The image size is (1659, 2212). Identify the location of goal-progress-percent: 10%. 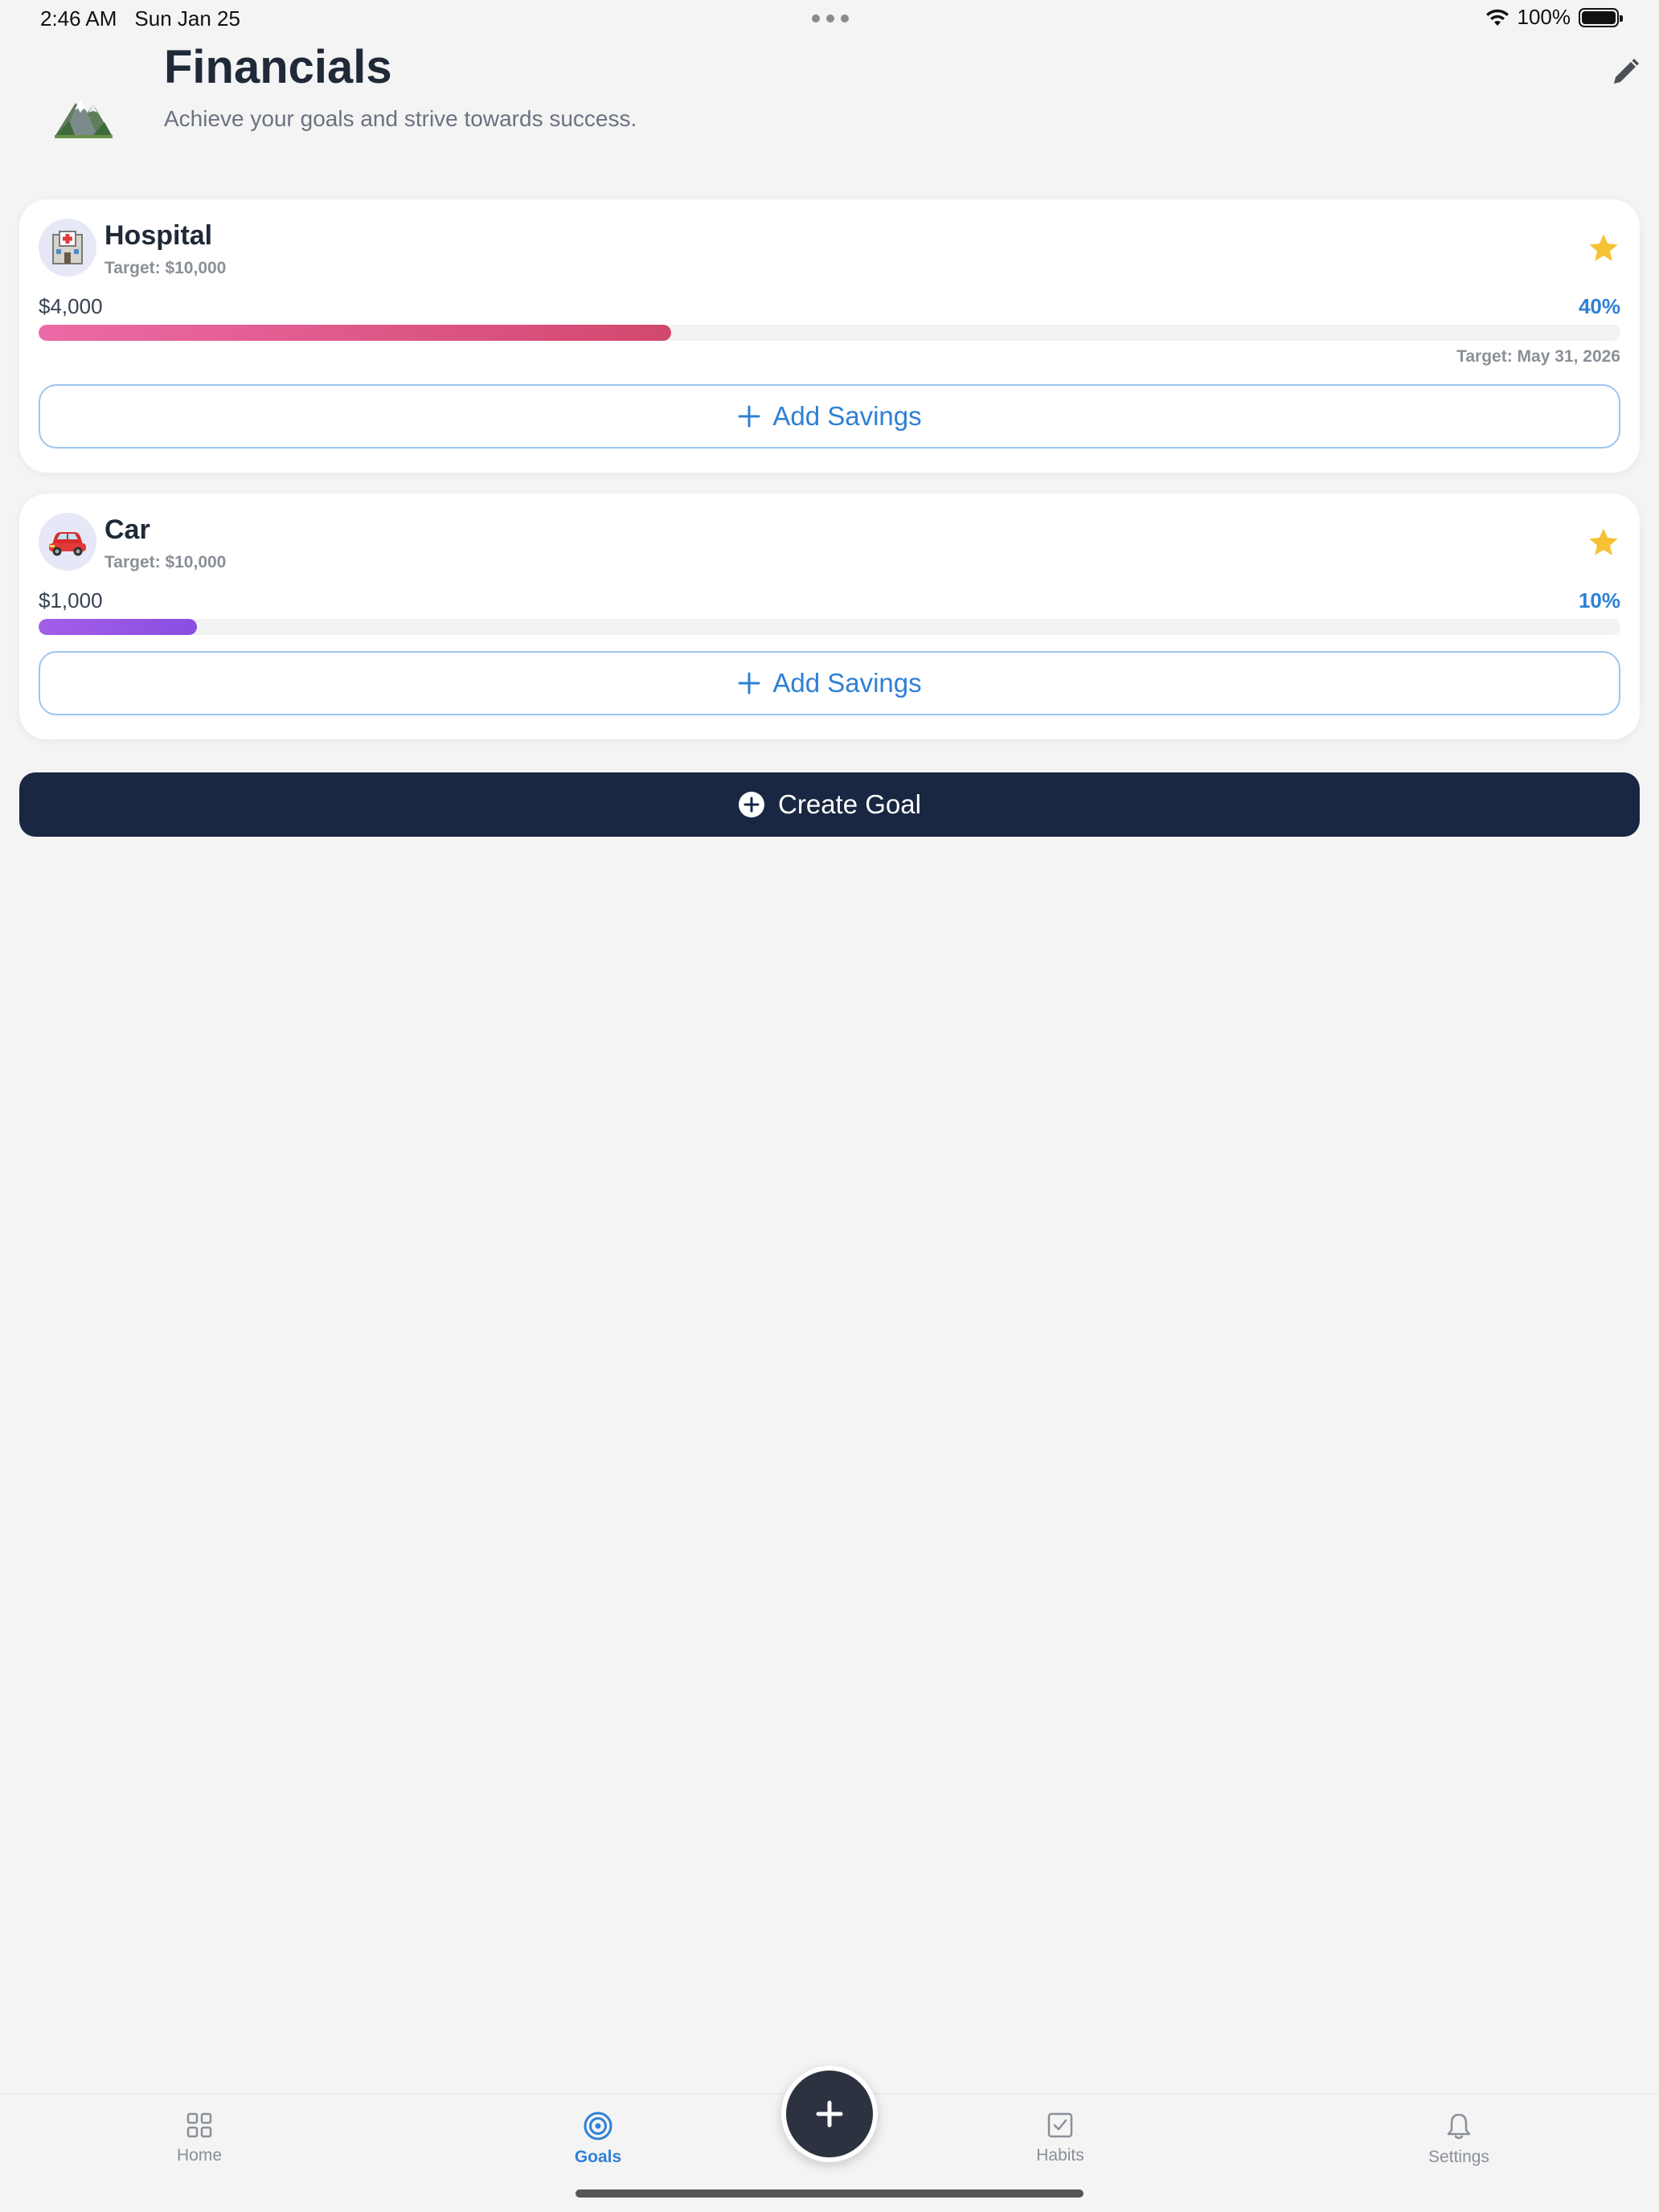
(1599, 600).